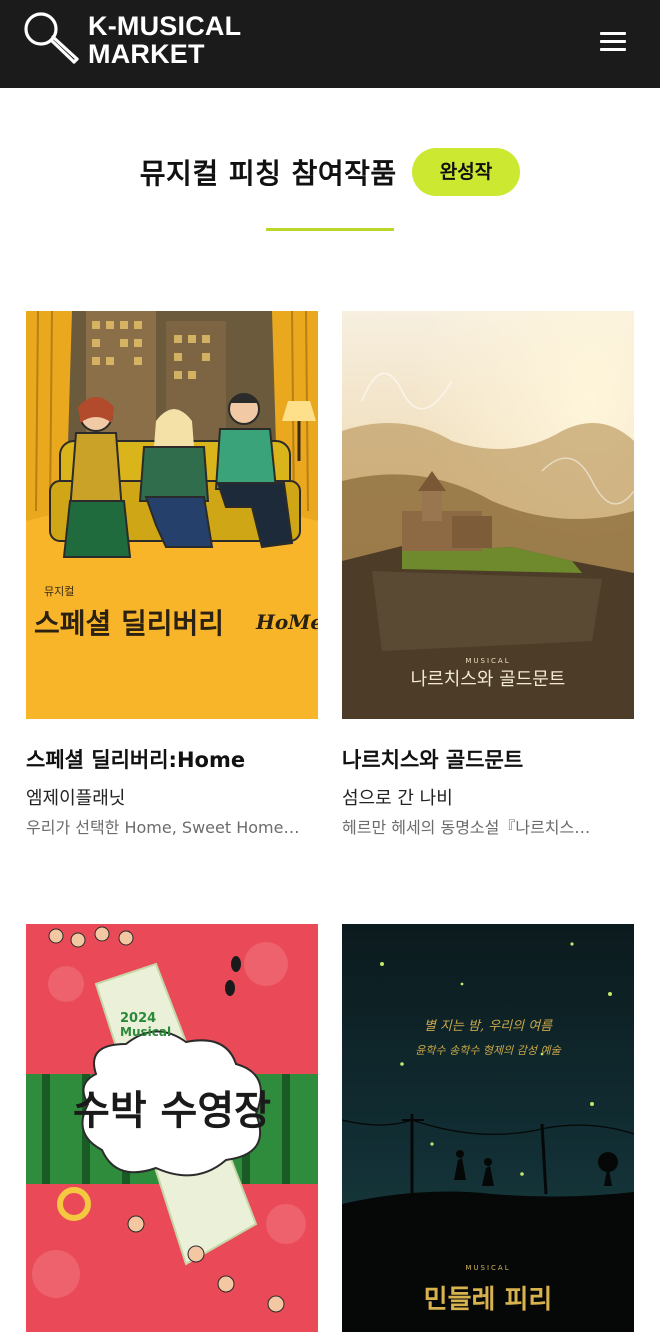 The width and height of the screenshot is (660, 1342). I want to click on work-company: 섬으로 간 나비, so click(397, 798).